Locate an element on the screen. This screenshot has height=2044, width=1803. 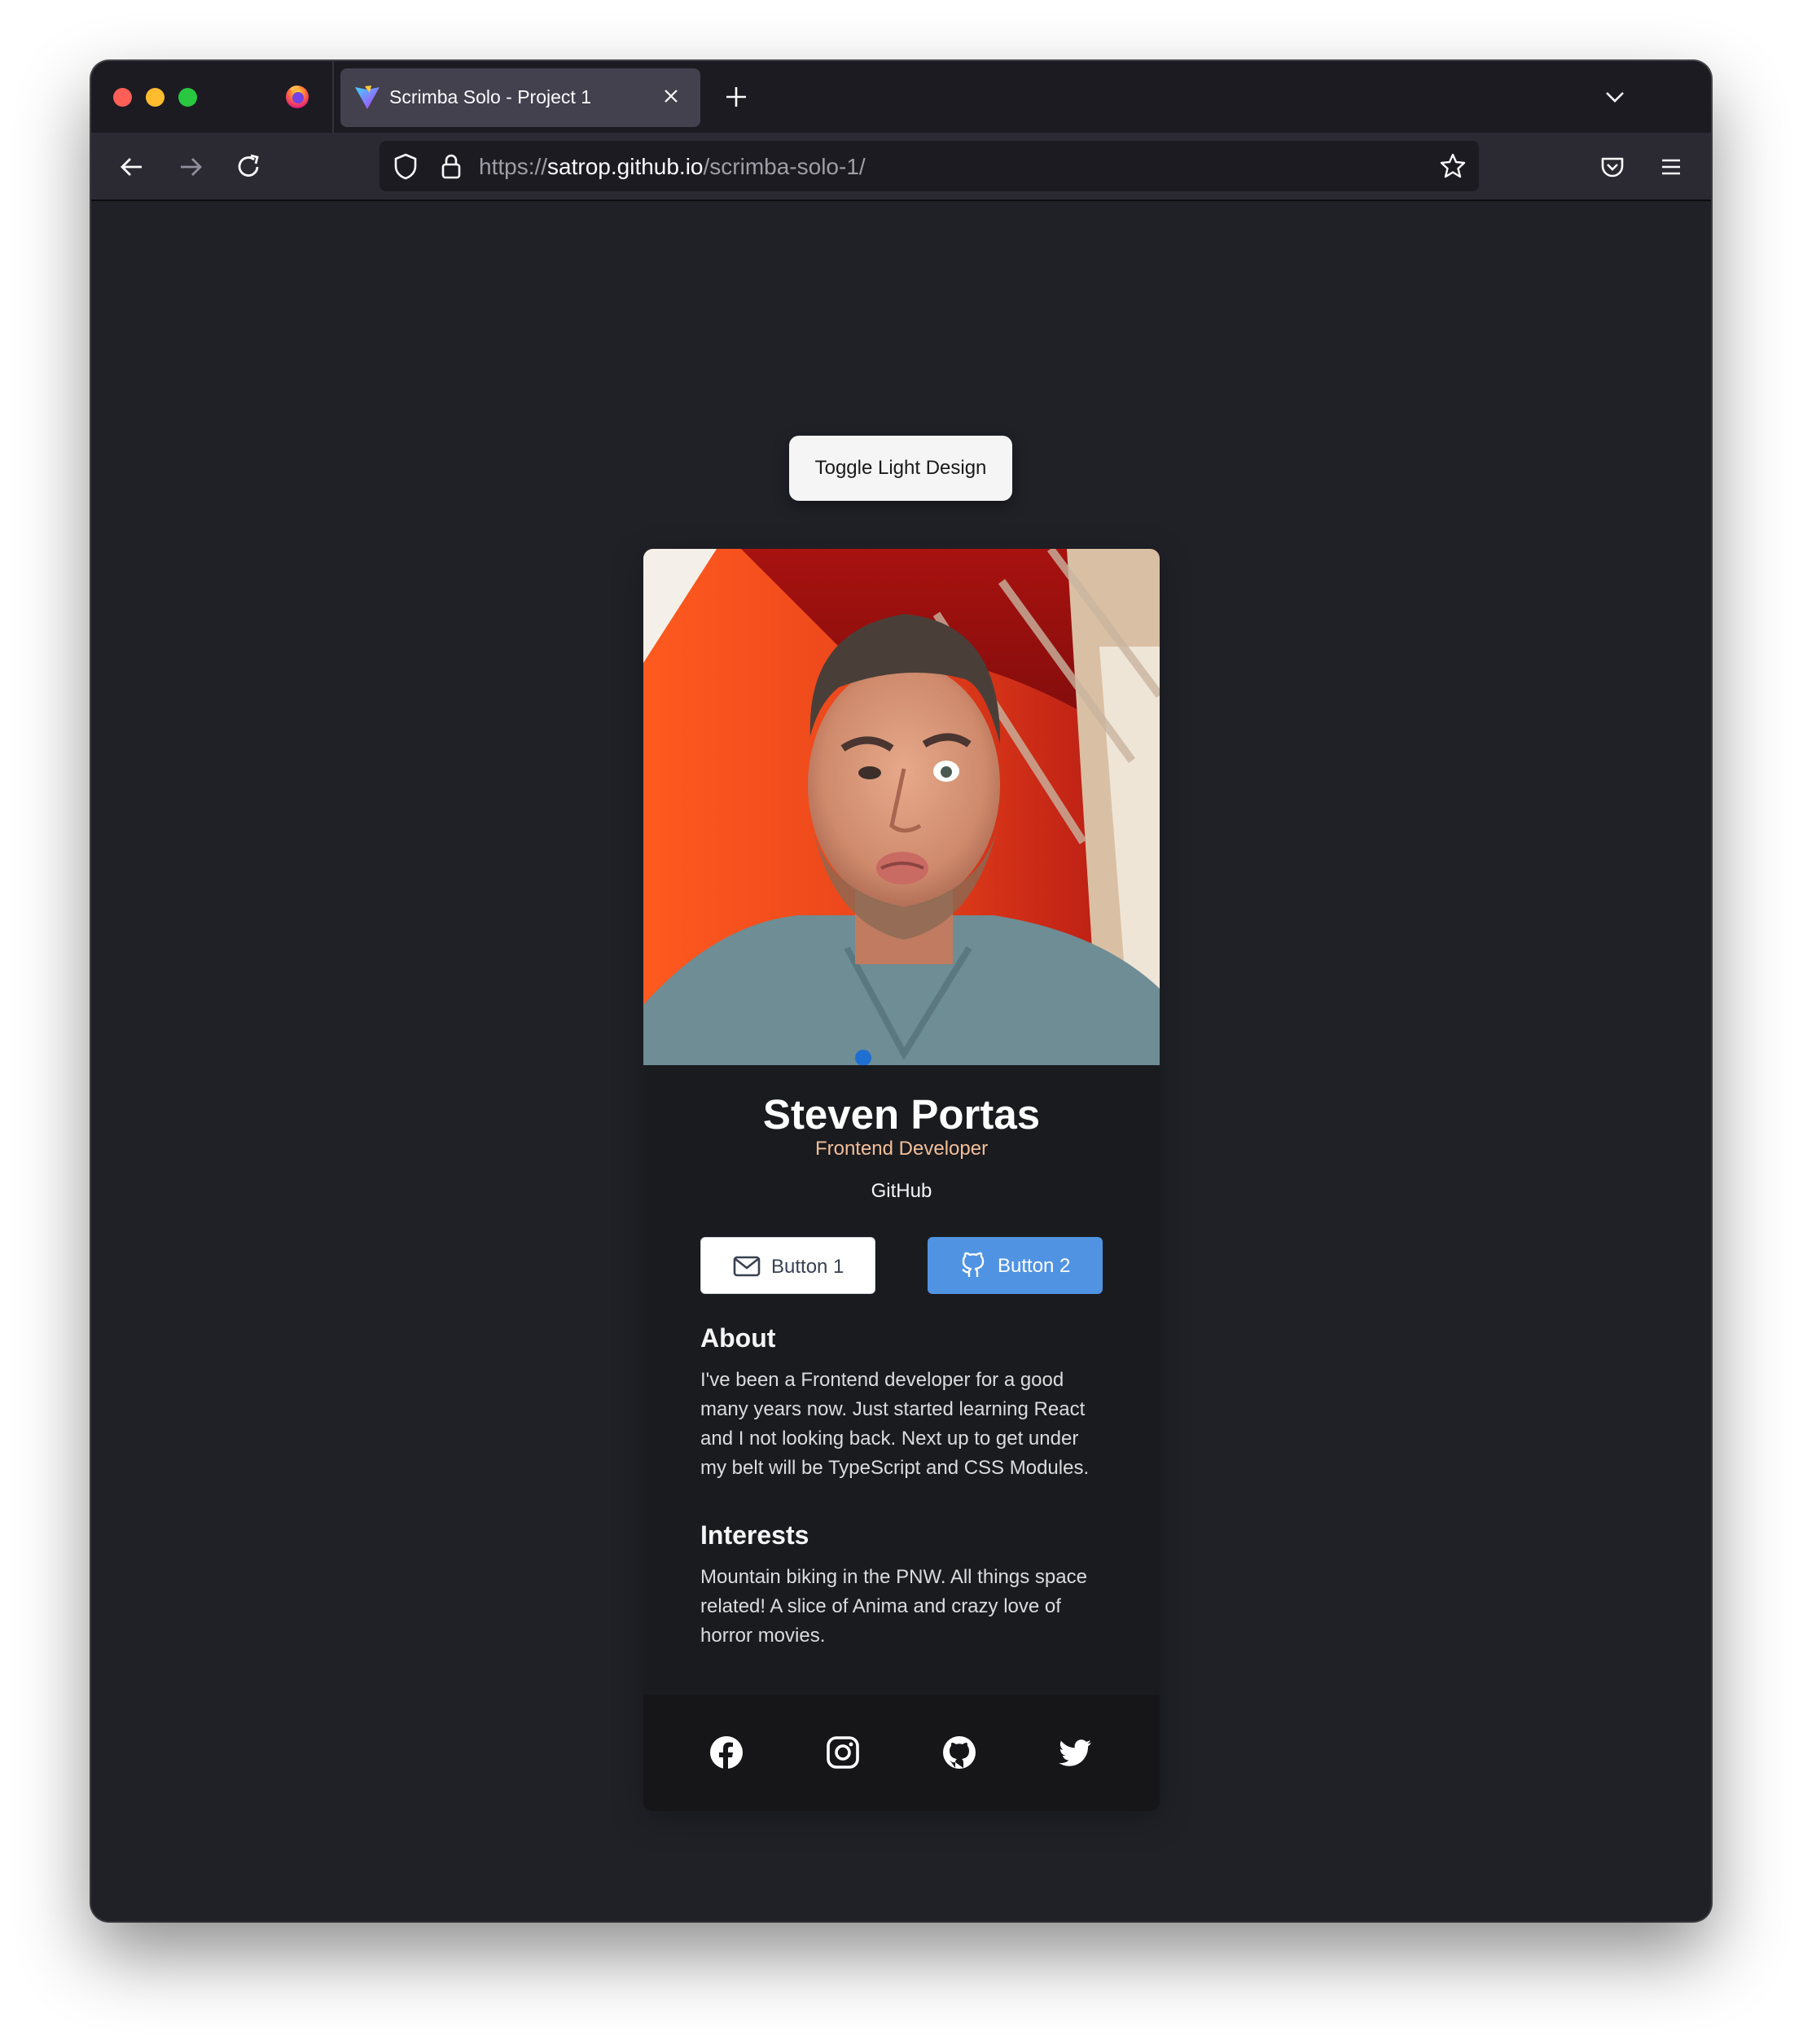
chevron-down-icon is located at coordinates (1615, 97).